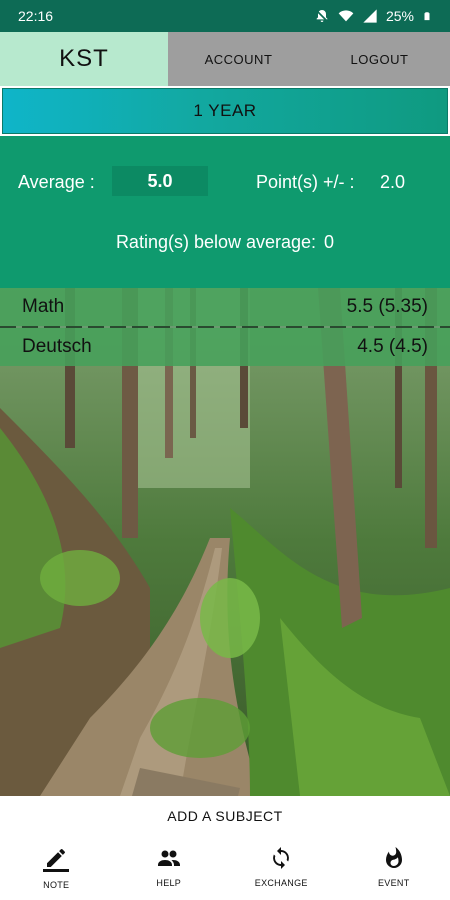  Describe the element at coordinates (329, 242) in the screenshot. I see `below-average-value: 0` at that location.